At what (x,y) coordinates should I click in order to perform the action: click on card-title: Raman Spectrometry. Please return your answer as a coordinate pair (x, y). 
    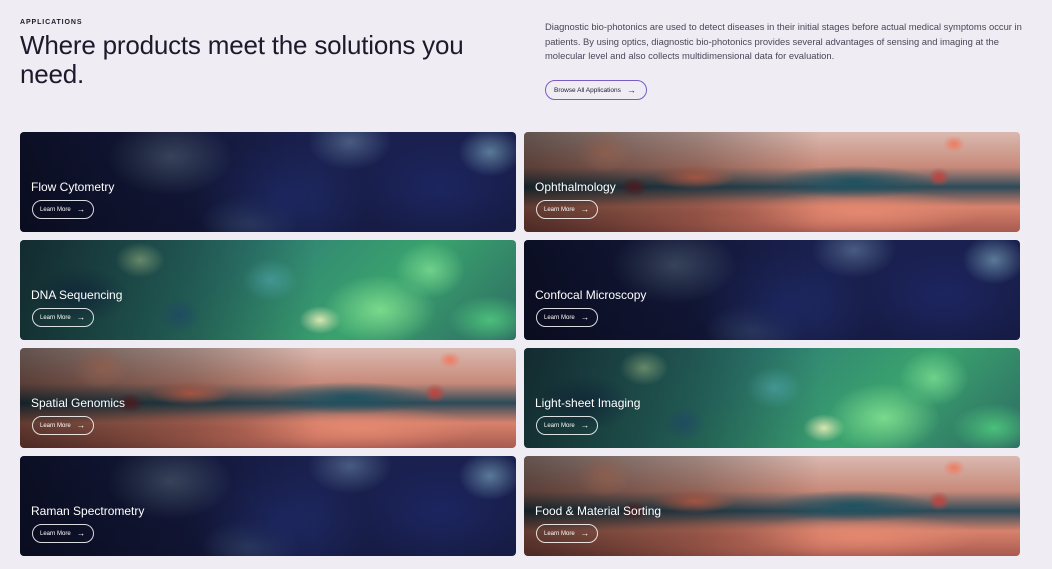
    Looking at the image, I should click on (88, 511).